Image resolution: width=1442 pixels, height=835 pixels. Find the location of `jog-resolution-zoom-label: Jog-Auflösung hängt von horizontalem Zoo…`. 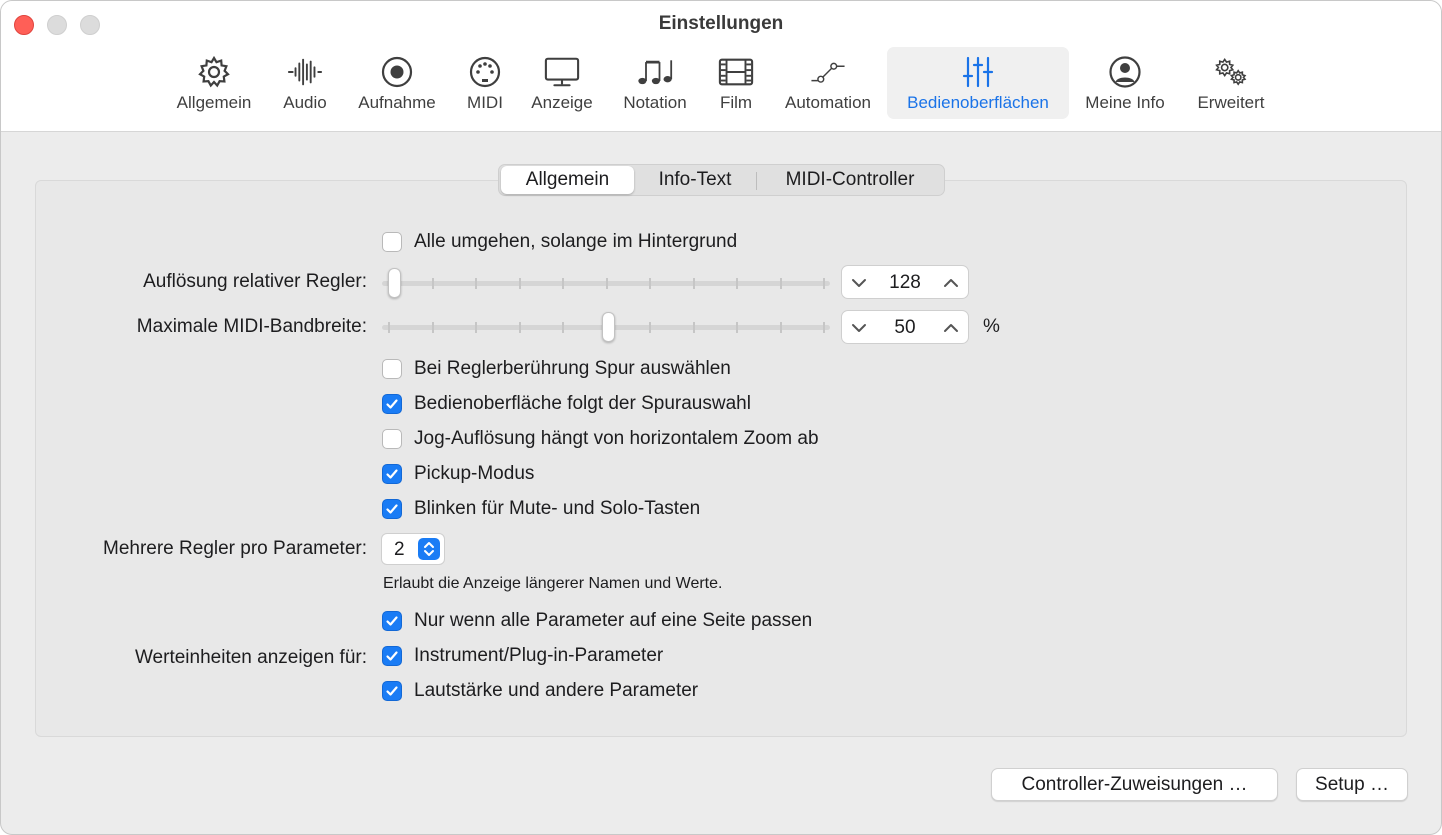

jog-resolution-zoom-label: Jog-Auflösung hängt von horizontalem Zoo… is located at coordinates (616, 438).